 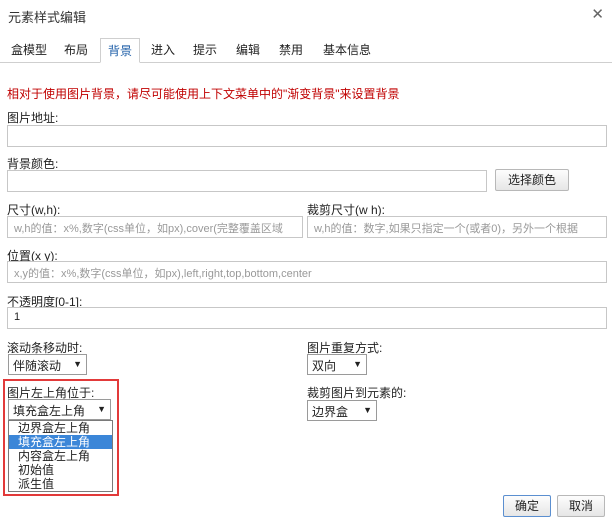 I want to click on origin-select: 填充盒左上角 ▼, so click(x=59, y=409).